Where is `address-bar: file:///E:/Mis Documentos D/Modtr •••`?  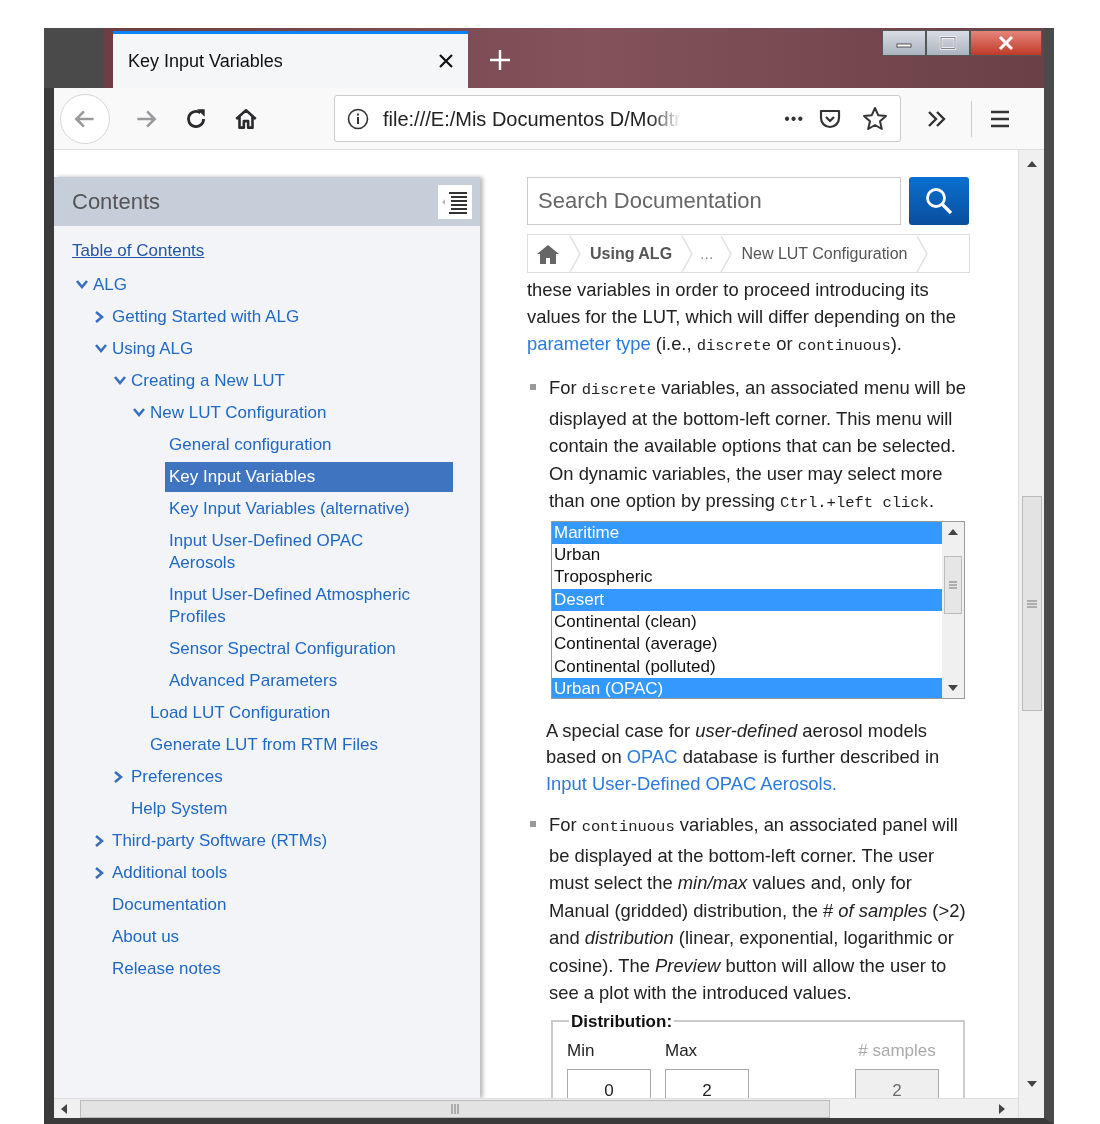 address-bar: file:///E:/Mis Documentos D/Modtr ••• is located at coordinates (617, 118).